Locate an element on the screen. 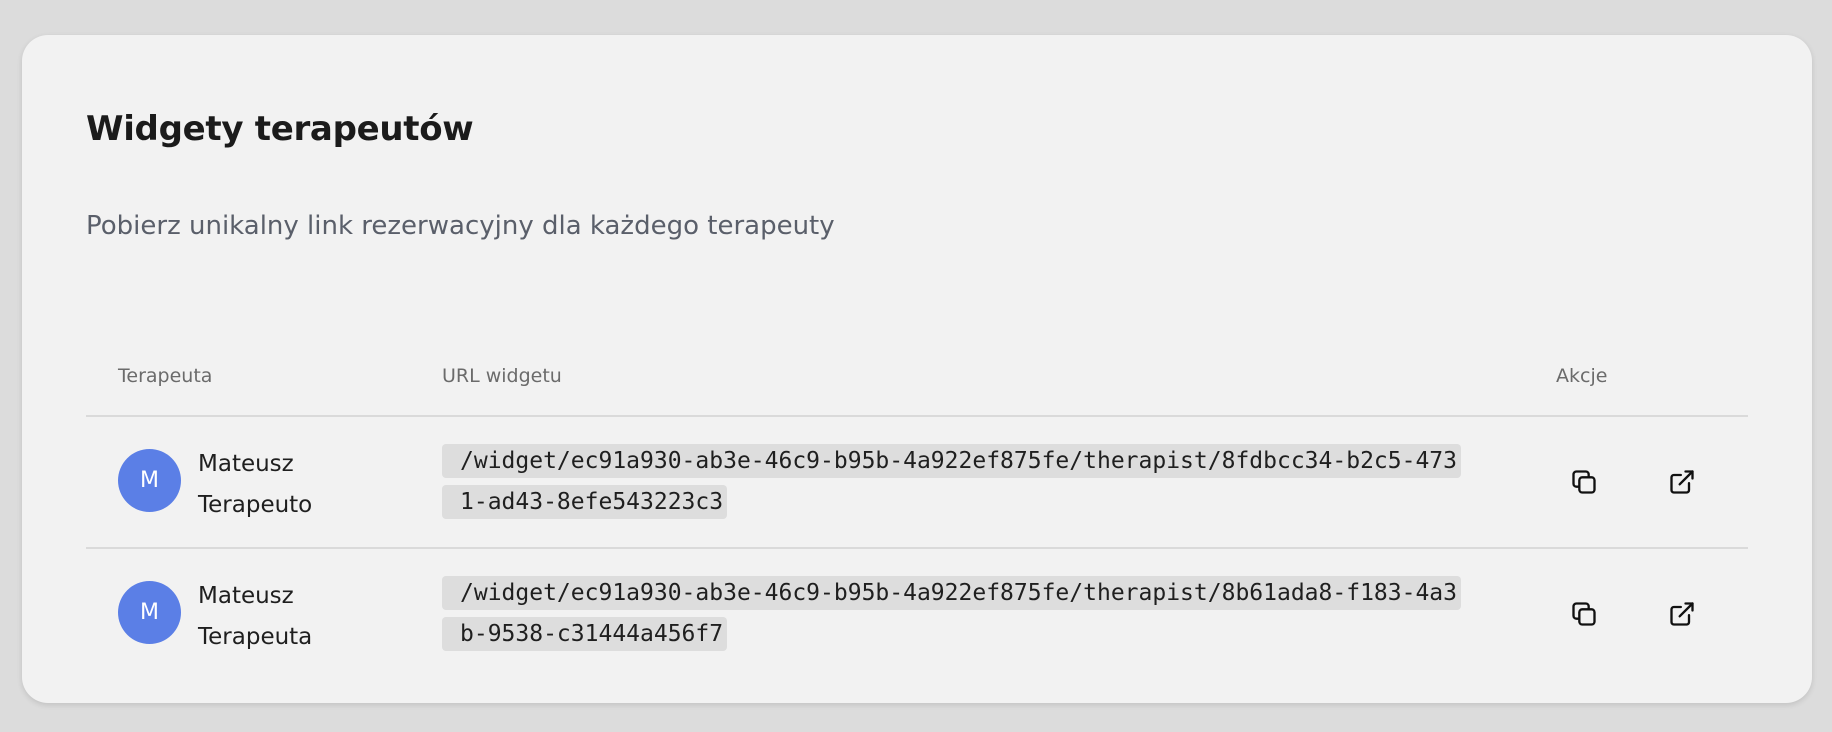 This screenshot has height=732, width=1832. column-header-actions: Akcje is located at coordinates (1582, 376).